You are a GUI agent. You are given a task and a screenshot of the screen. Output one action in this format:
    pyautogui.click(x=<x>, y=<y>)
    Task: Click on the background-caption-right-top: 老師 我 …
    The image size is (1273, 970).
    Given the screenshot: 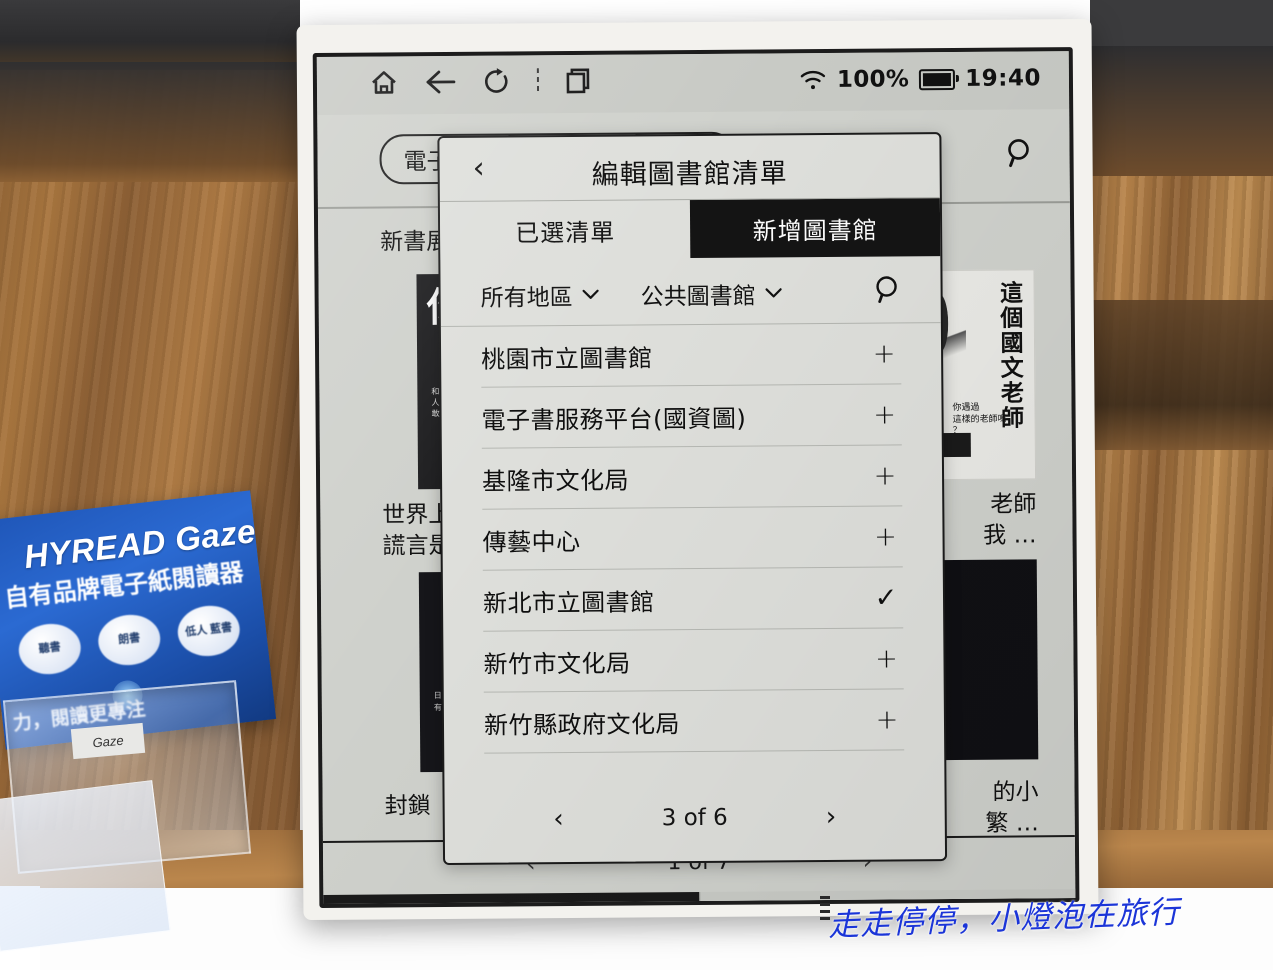 What is the action you would take?
    pyautogui.click(x=1010, y=520)
    